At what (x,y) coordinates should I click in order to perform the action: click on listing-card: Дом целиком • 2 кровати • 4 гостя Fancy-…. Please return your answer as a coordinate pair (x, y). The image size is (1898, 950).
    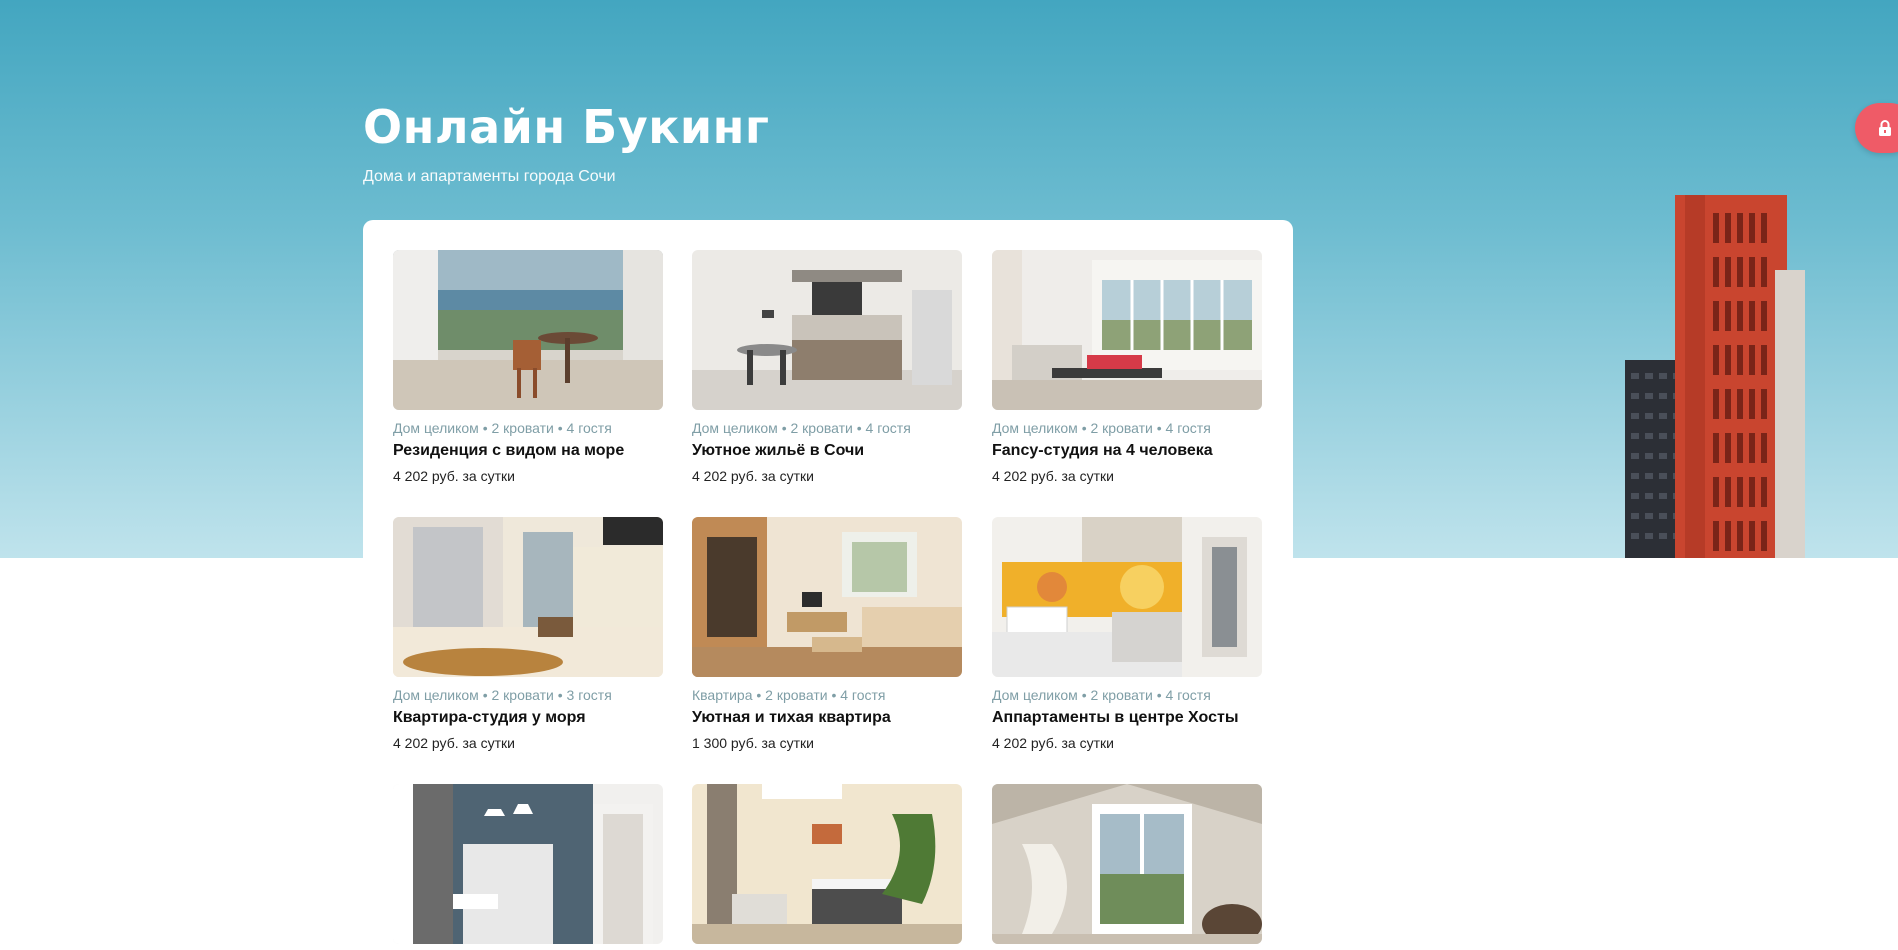
    Looking at the image, I should click on (1127, 367).